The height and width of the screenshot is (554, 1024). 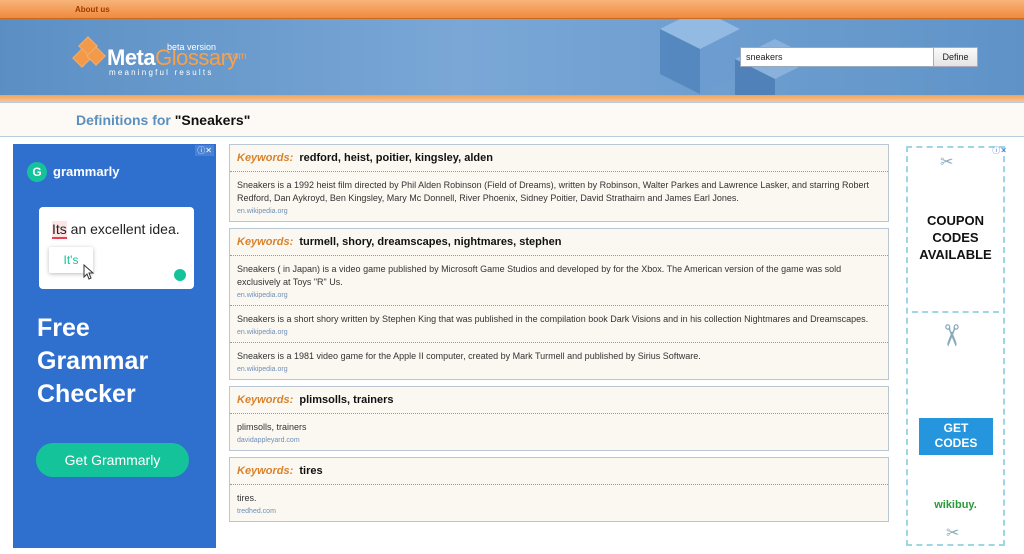 I want to click on top-bar: About us, so click(x=512, y=9).